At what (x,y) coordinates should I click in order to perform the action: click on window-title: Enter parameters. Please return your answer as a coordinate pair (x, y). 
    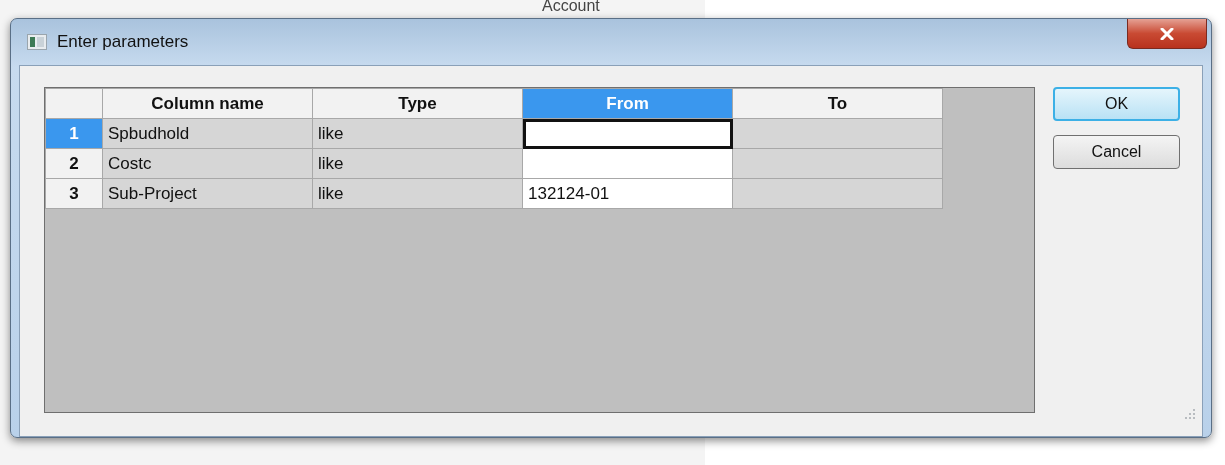
    Looking at the image, I should click on (123, 42).